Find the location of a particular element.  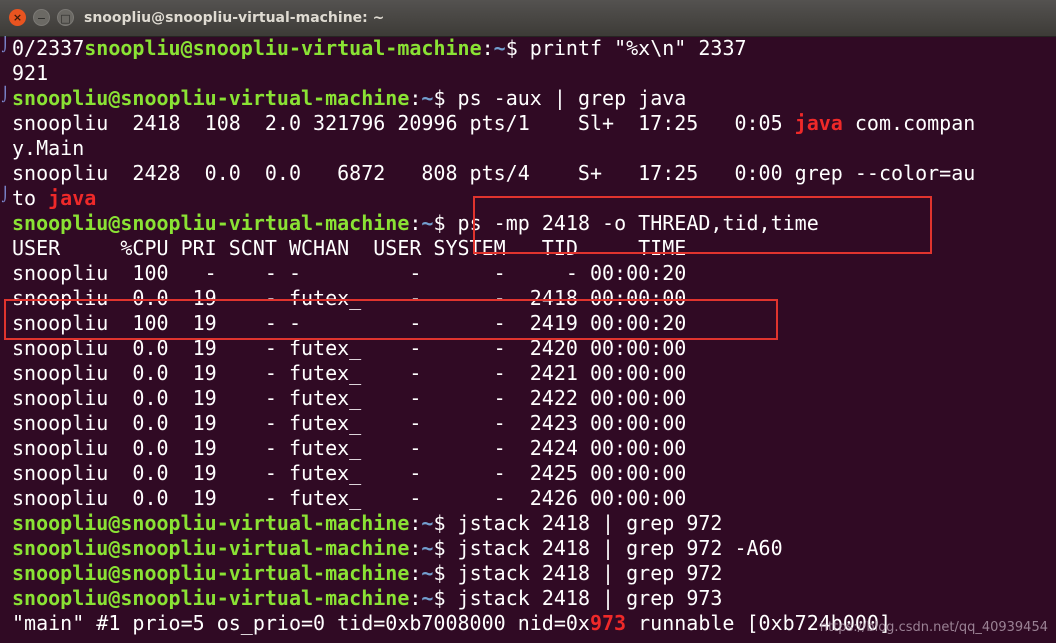

terminal-line: snoopliu 100 - - - - - - 00:00:20 is located at coordinates (493, 273).